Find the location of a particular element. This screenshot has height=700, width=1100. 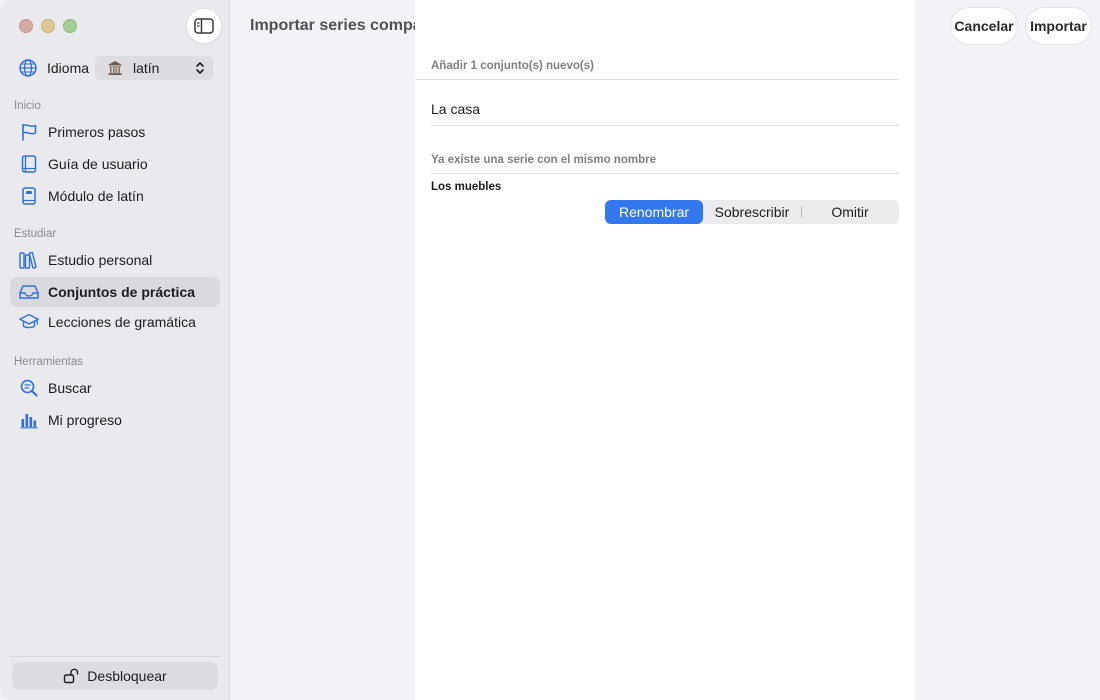

sidebar-item-primeros-pasos: Primeros pasos is located at coordinates (115, 132).